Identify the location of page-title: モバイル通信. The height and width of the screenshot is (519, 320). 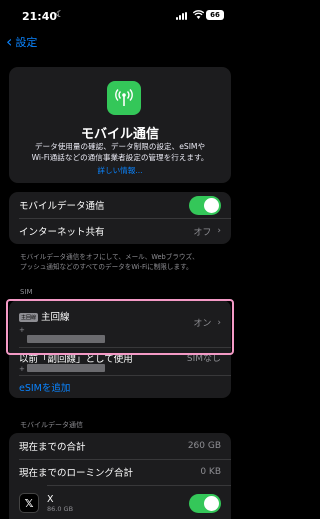
(119, 134).